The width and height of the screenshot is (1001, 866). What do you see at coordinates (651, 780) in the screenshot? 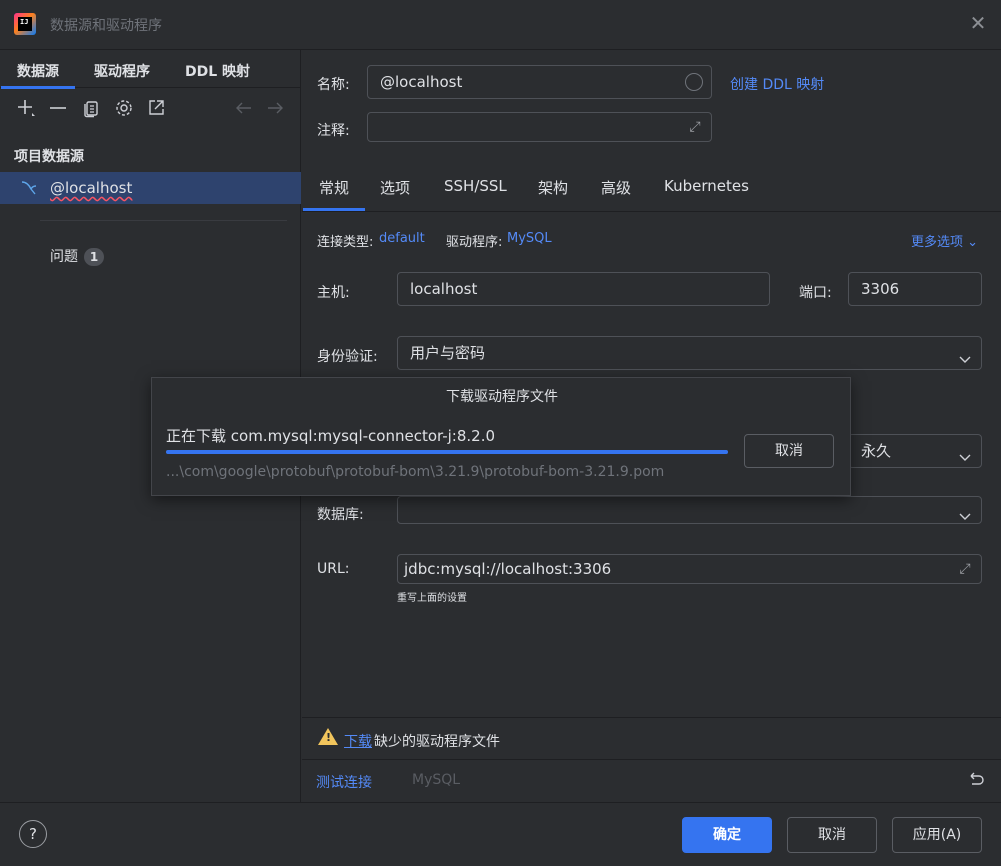
I see `test-connection-bar: 测试连接 MySQL` at bounding box center [651, 780].